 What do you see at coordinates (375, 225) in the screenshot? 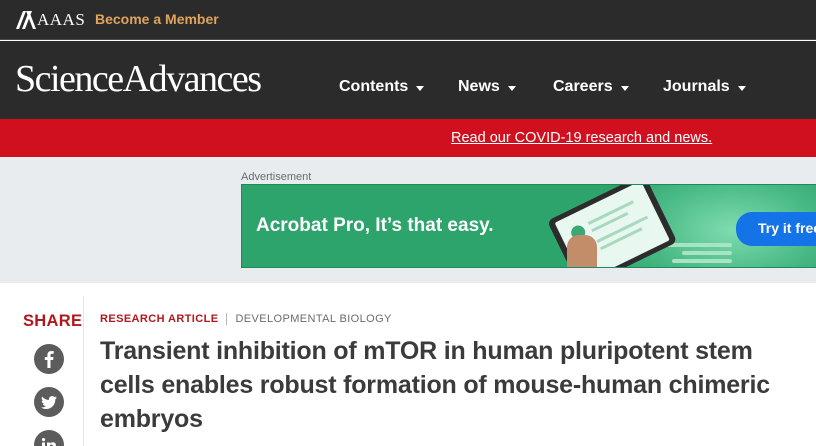
I see `ad-headline: Acrobat Pro, It’s that easy.` at bounding box center [375, 225].